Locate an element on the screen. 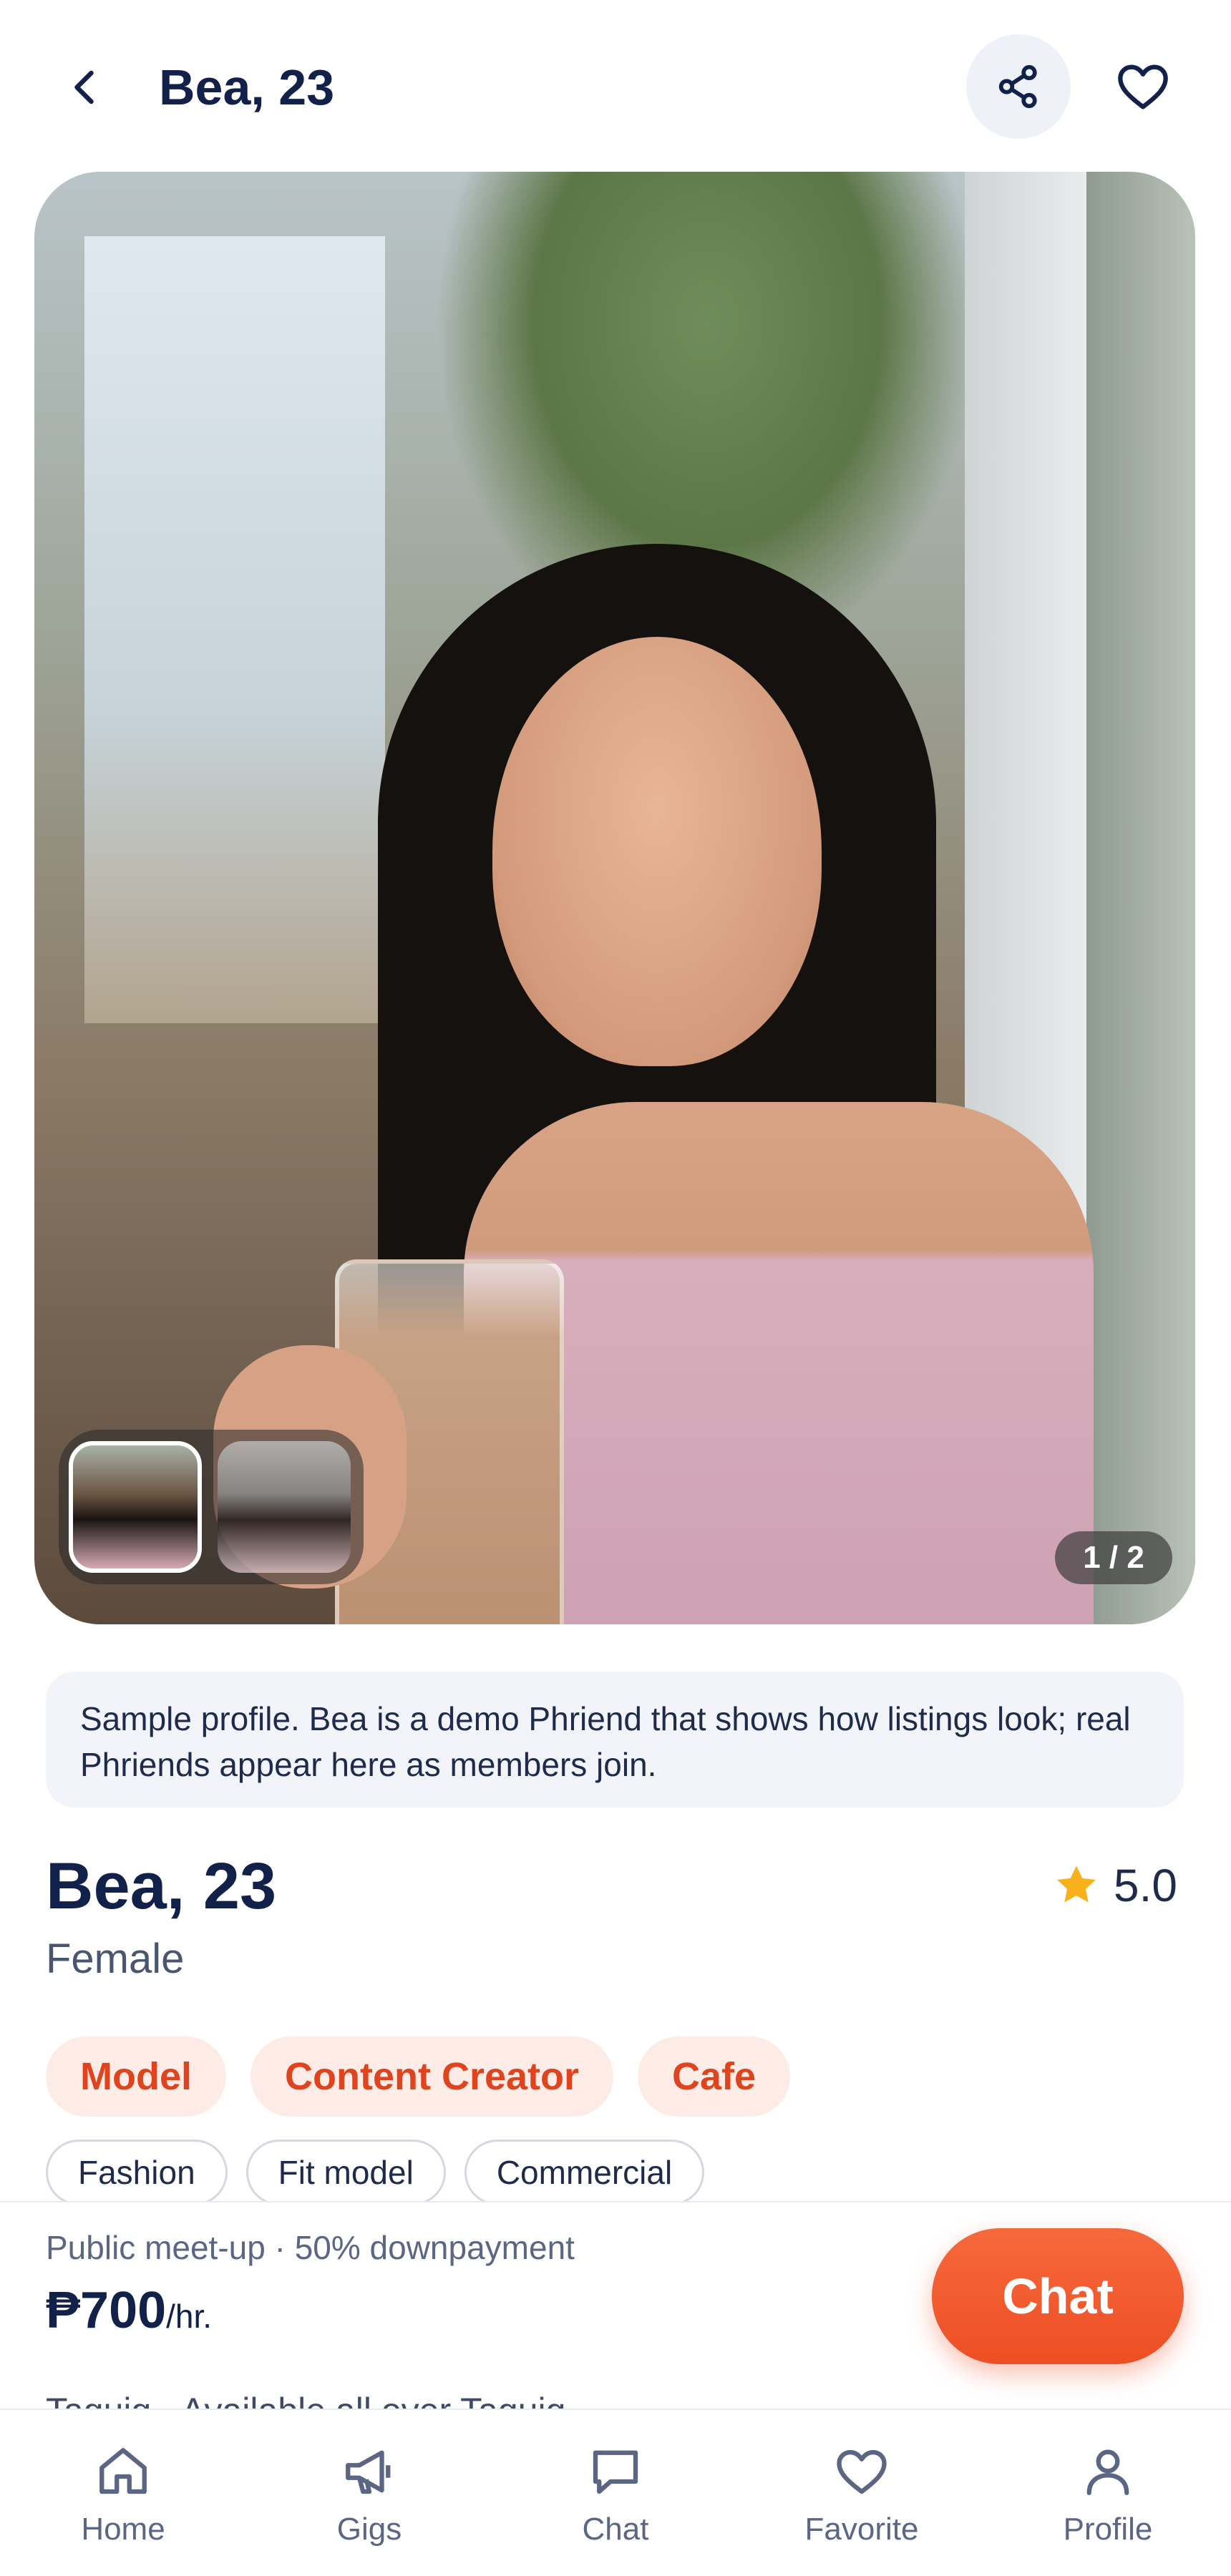  chevron-left-icon is located at coordinates (84, 87).